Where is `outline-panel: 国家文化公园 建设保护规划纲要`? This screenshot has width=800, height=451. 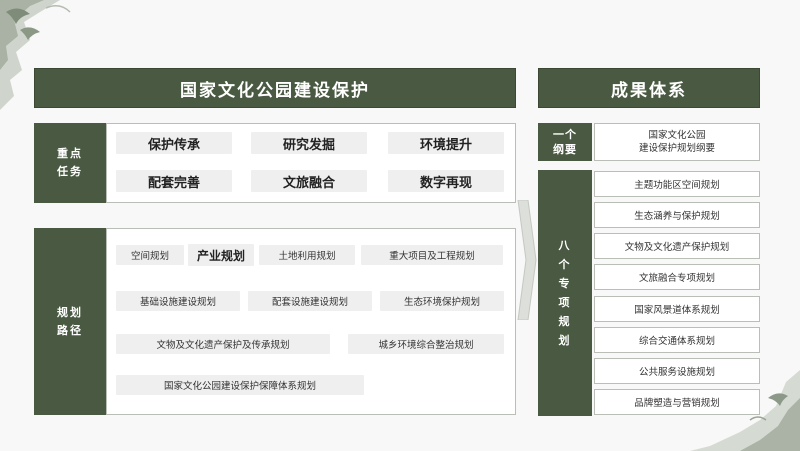 outline-panel: 国家文化公园 建设保护规划纲要 is located at coordinates (677, 142).